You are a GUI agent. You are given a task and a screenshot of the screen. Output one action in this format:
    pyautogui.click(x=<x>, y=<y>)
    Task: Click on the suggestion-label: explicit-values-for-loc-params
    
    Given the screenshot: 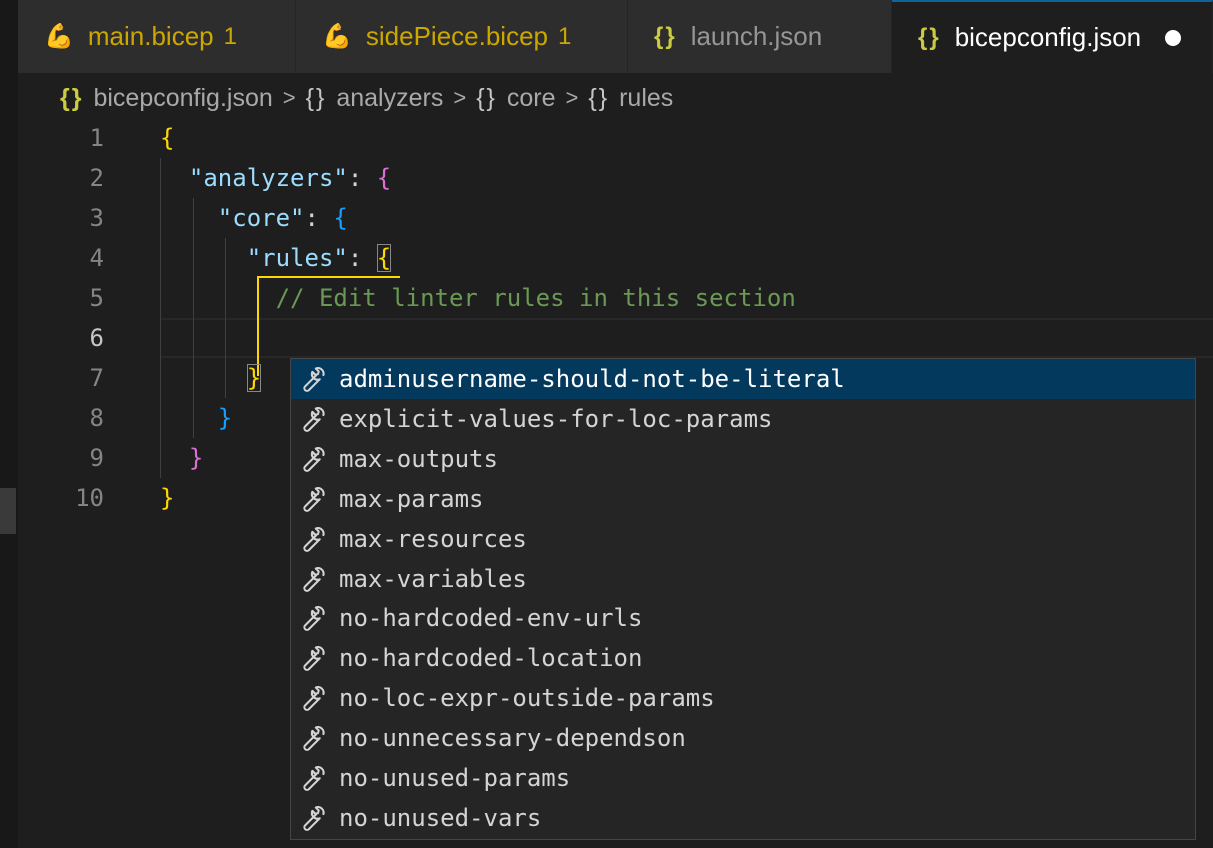 What is the action you would take?
    pyautogui.click(x=556, y=418)
    